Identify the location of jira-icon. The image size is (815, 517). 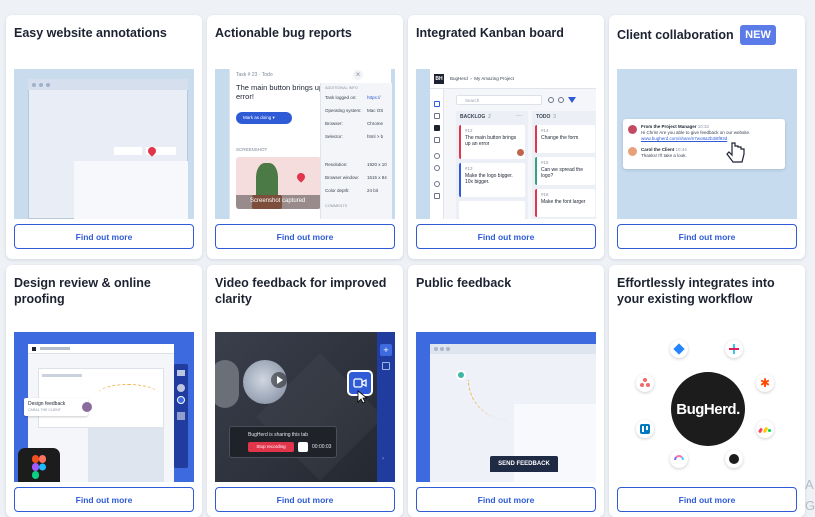
(679, 349).